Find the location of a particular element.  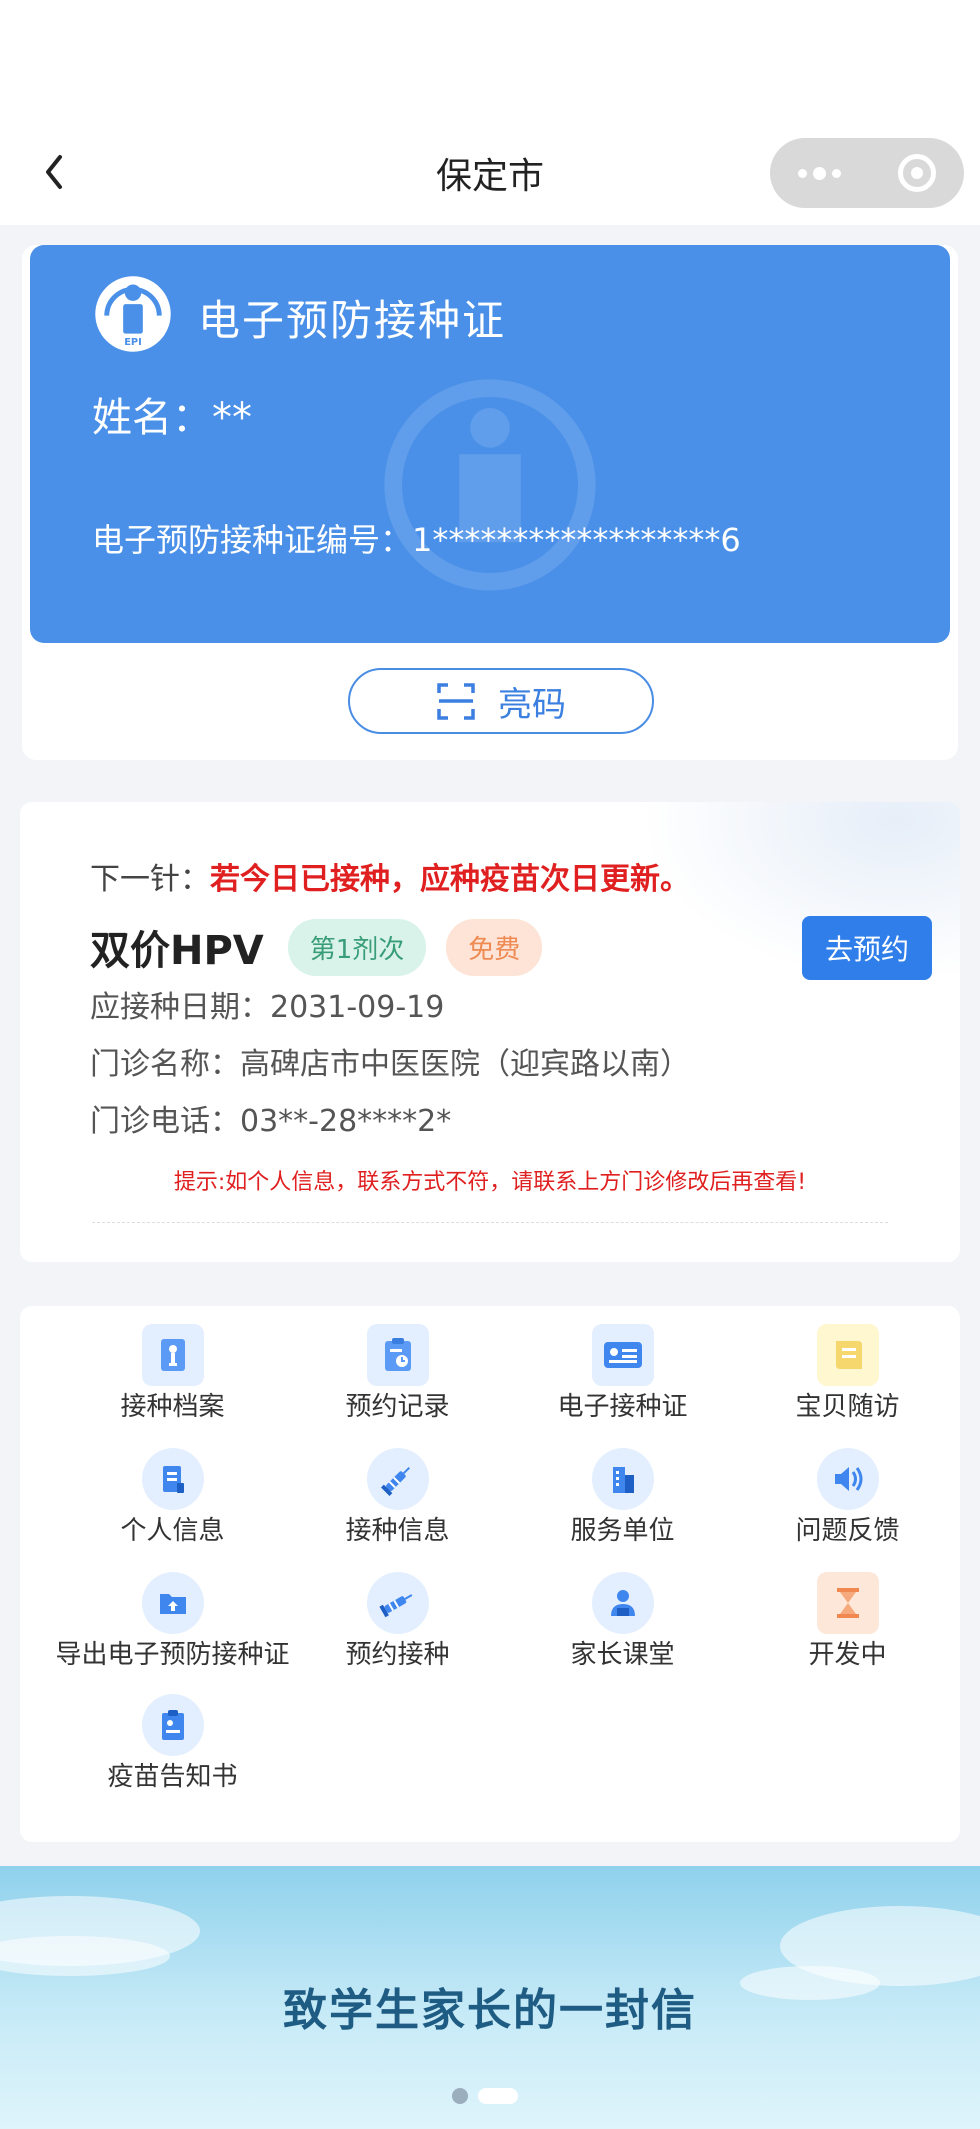

number-label: 电子预防接种证编号： is located at coordinates (252, 540).